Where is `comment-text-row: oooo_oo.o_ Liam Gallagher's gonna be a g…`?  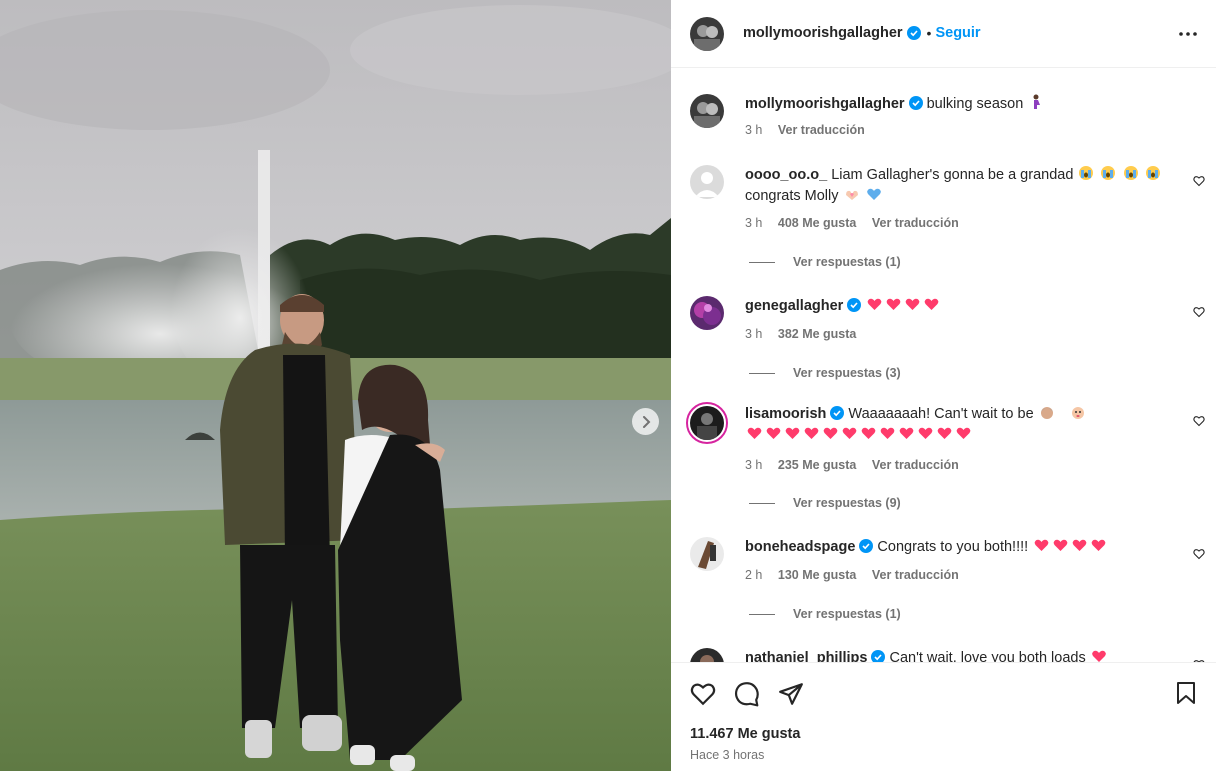 comment-text-row: oooo_oo.o_ Liam Gallagher's gonna be a g… is located at coordinates (965, 186).